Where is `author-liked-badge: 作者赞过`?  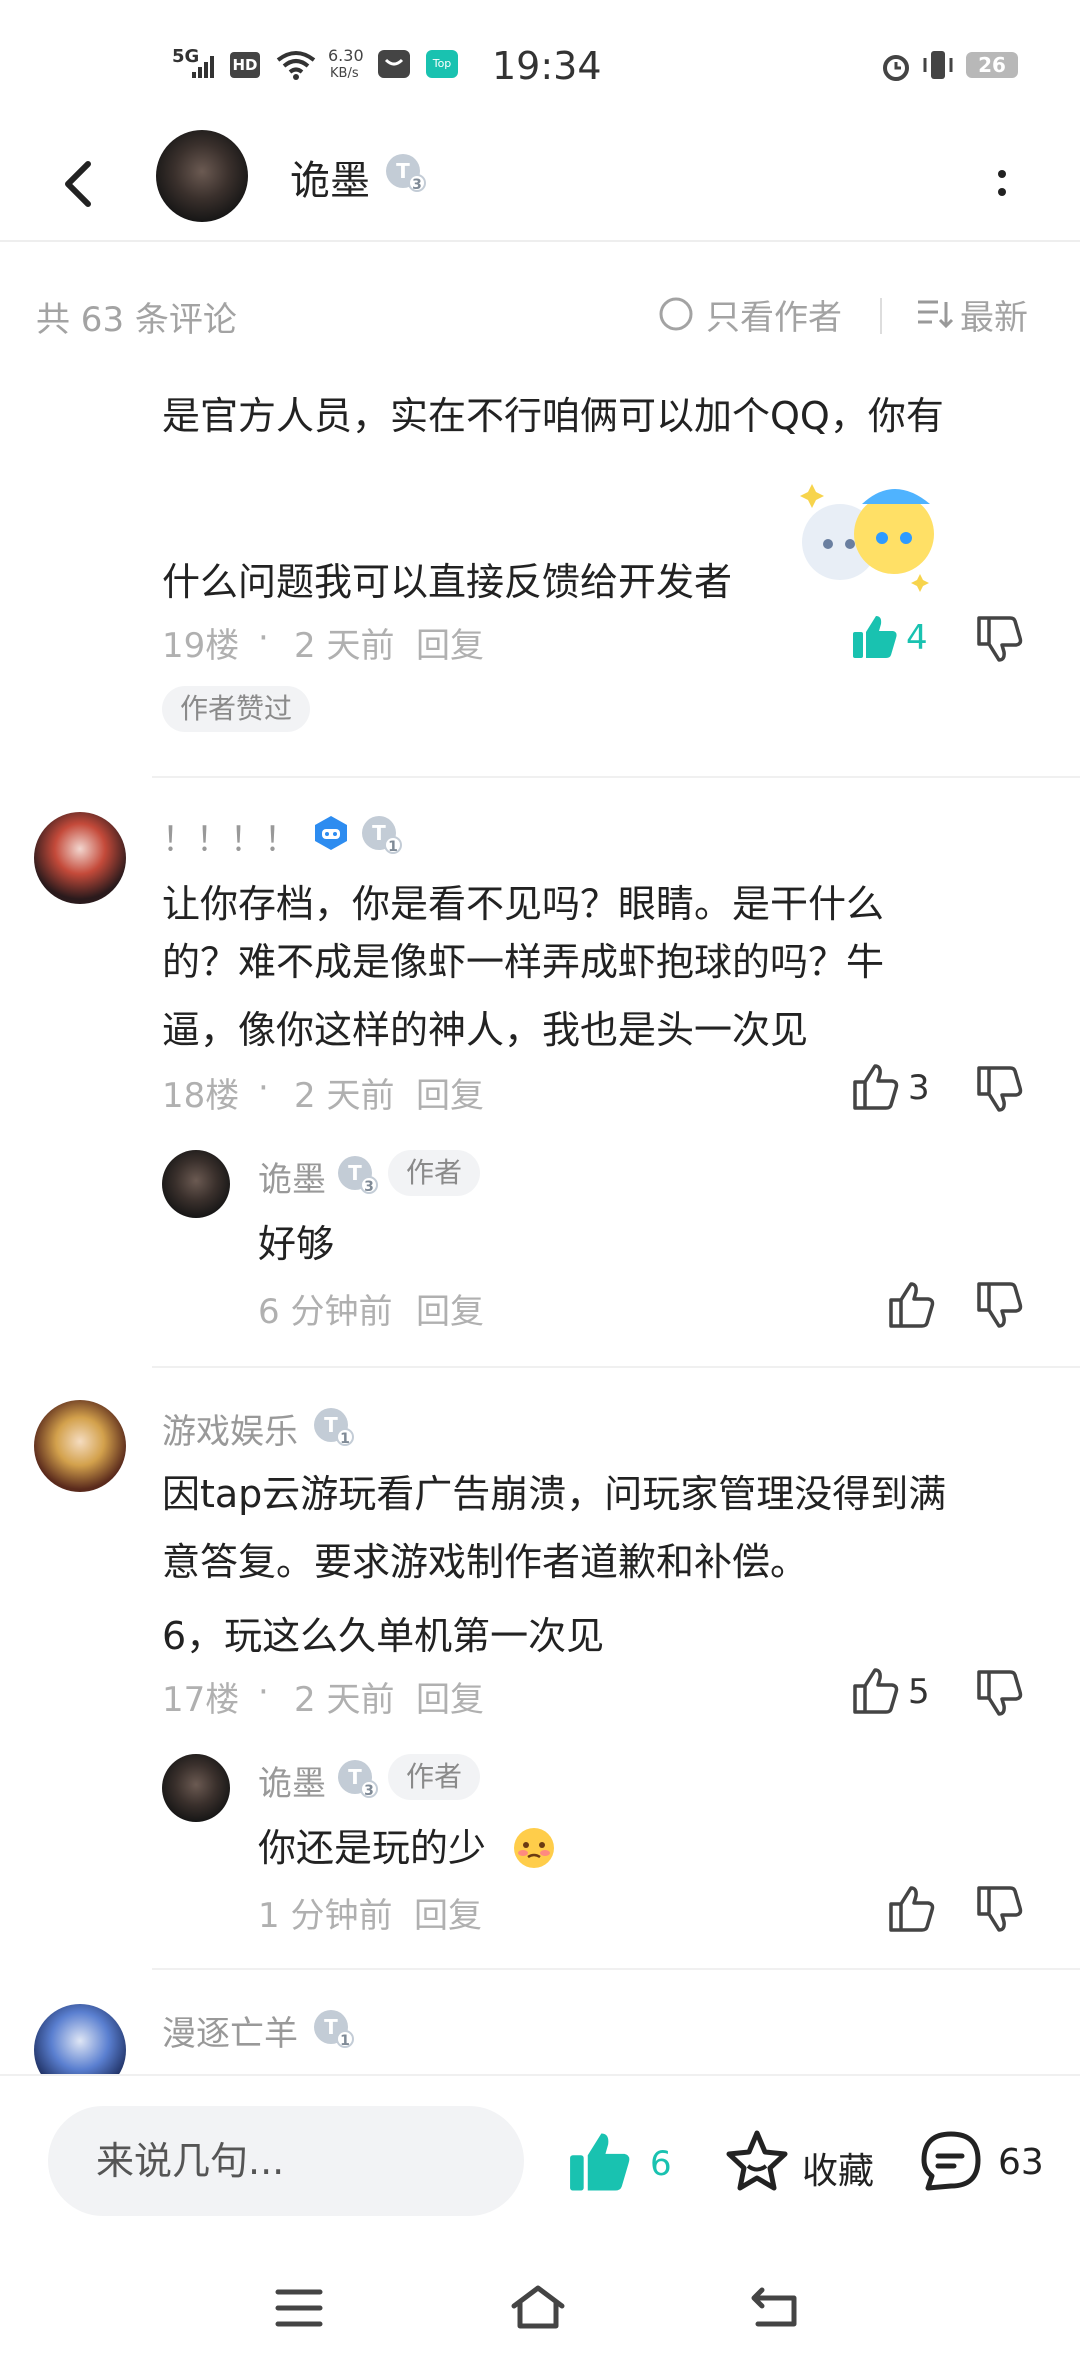 author-liked-badge: 作者赞过 is located at coordinates (236, 709).